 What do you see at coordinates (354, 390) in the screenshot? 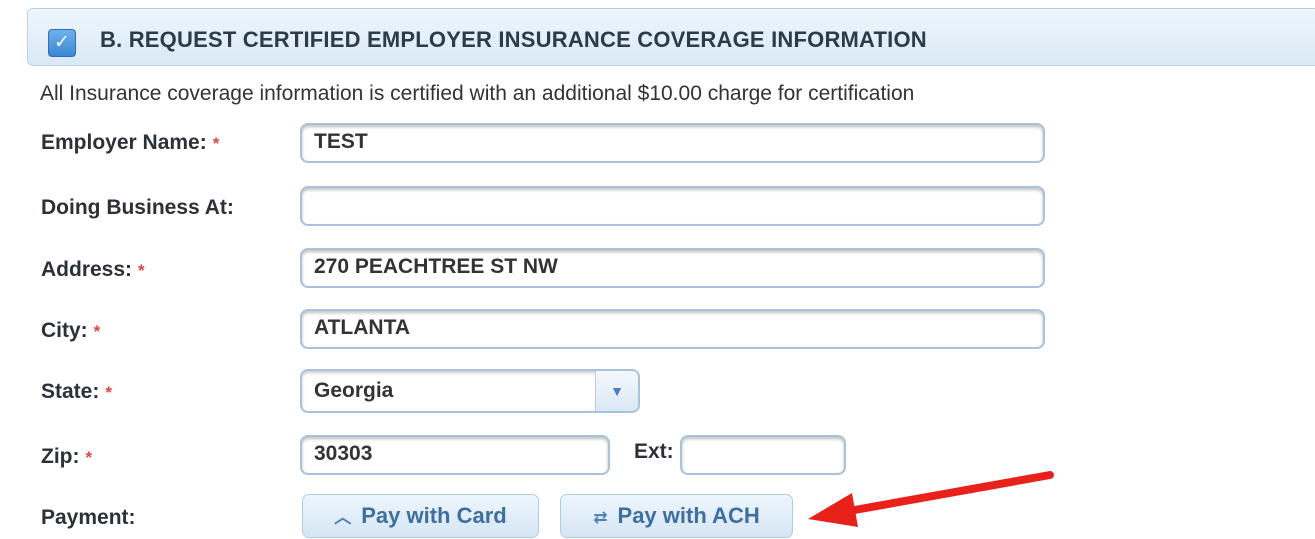
I see `state-selected-value: Georgia` at bounding box center [354, 390].